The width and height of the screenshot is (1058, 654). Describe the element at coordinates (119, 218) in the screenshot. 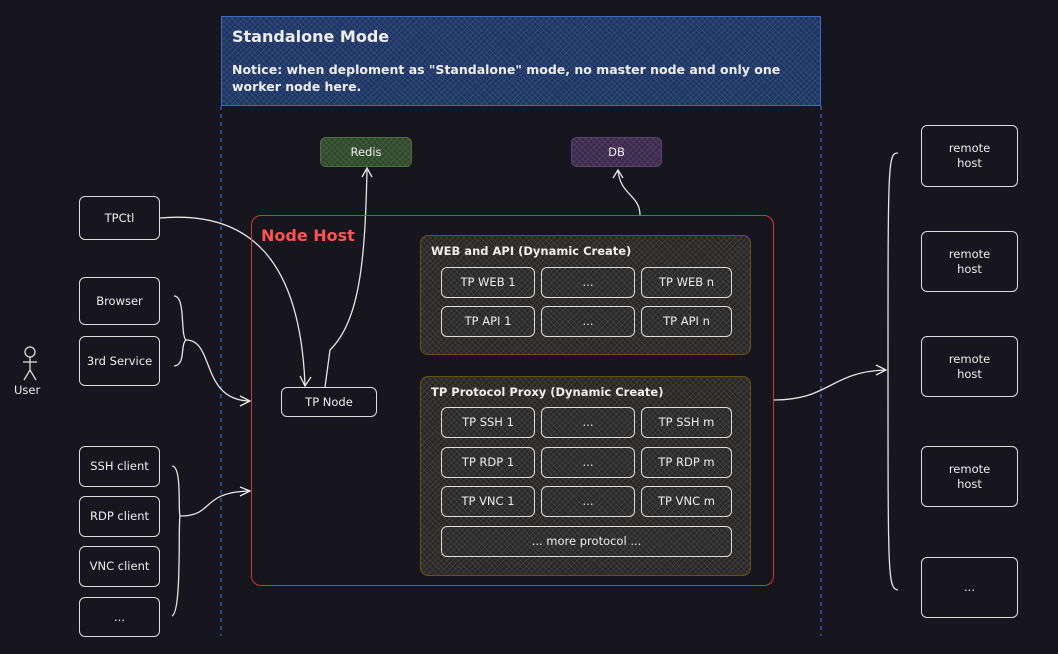

I see `tpctl-box: TPCtl` at that location.